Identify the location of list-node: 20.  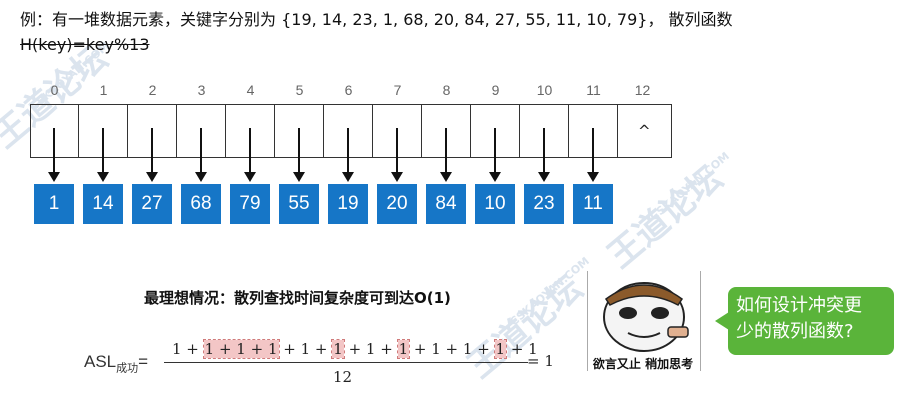
(397, 204).